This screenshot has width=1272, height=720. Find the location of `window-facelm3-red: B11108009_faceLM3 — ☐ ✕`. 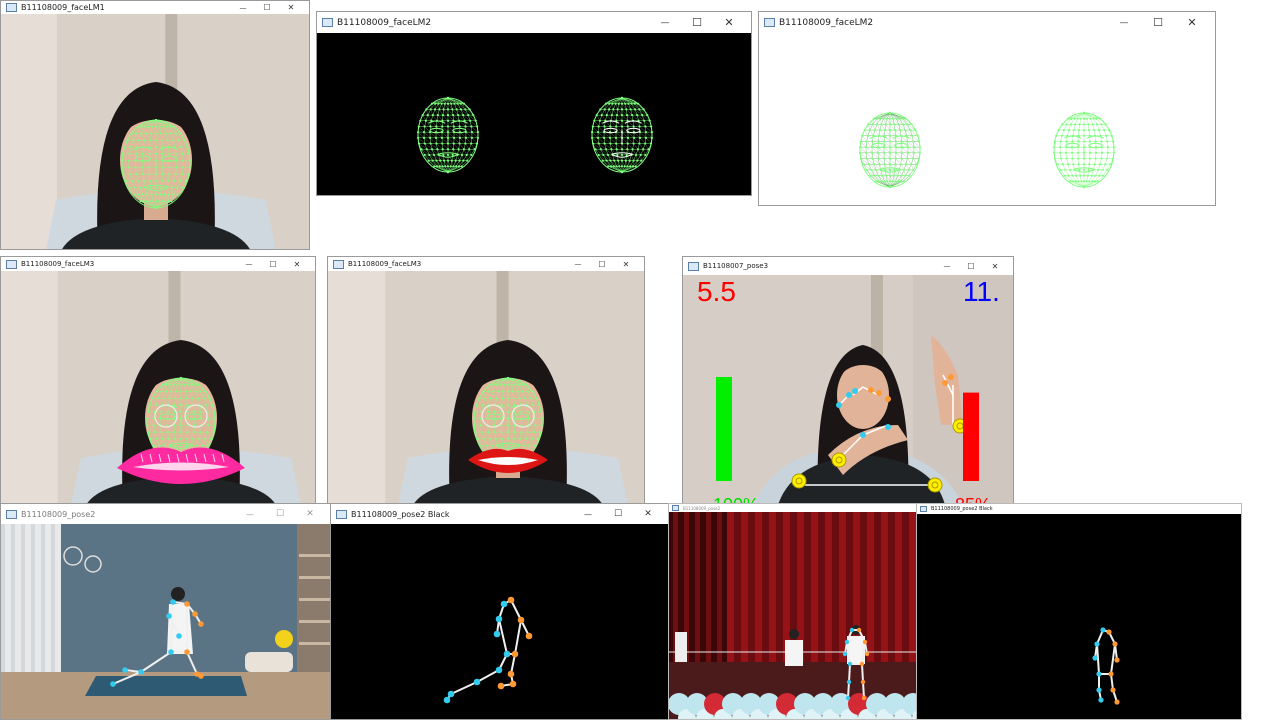

window-facelm3-red: B11108009_faceLM3 — ☐ ✕ is located at coordinates (486, 380).